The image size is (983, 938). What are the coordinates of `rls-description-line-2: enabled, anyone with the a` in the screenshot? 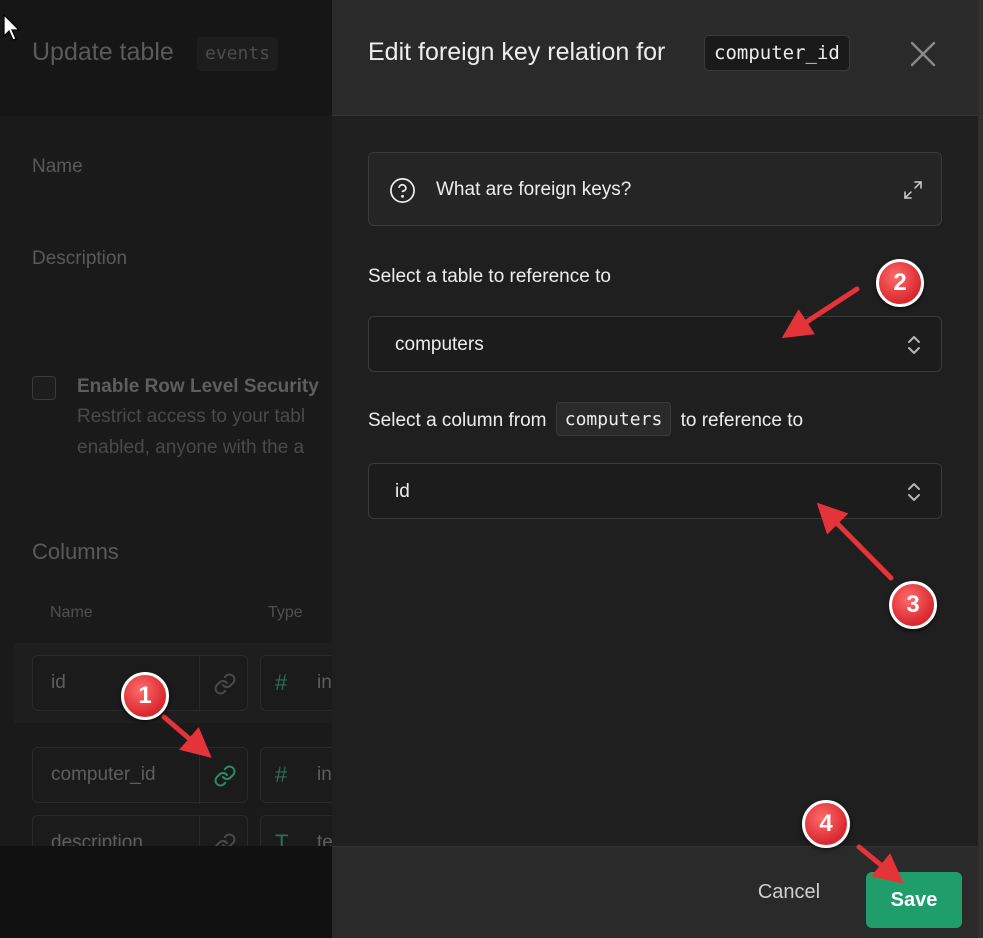 It's located at (191, 447).